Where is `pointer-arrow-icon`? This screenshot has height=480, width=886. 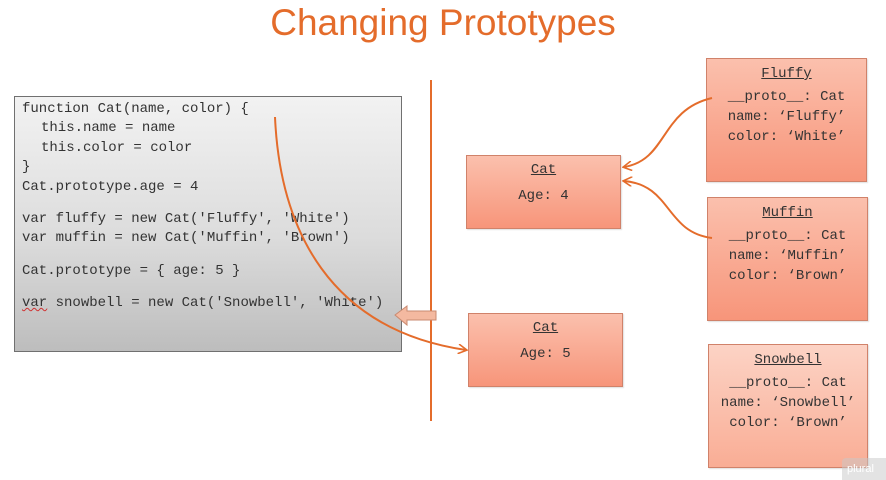 pointer-arrow-icon is located at coordinates (415, 316).